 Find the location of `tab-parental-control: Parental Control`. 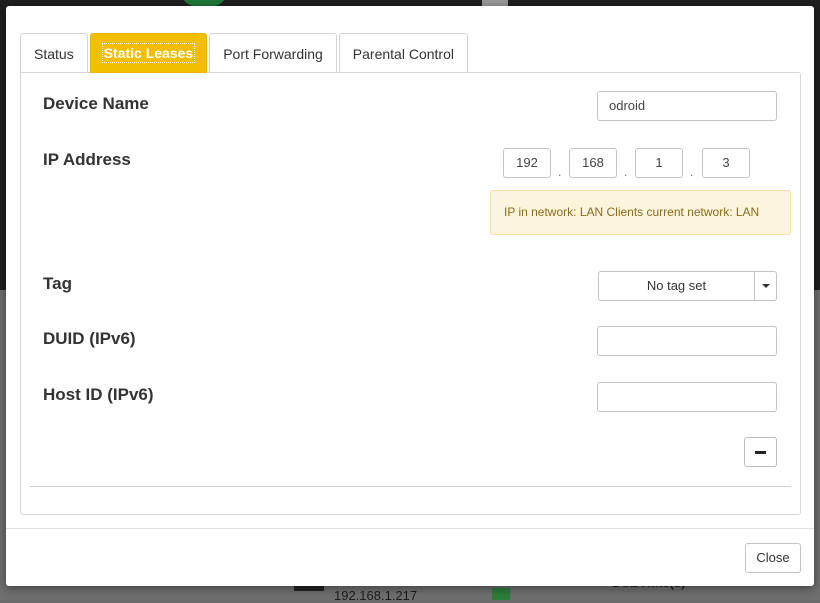

tab-parental-control: Parental Control is located at coordinates (403, 53).